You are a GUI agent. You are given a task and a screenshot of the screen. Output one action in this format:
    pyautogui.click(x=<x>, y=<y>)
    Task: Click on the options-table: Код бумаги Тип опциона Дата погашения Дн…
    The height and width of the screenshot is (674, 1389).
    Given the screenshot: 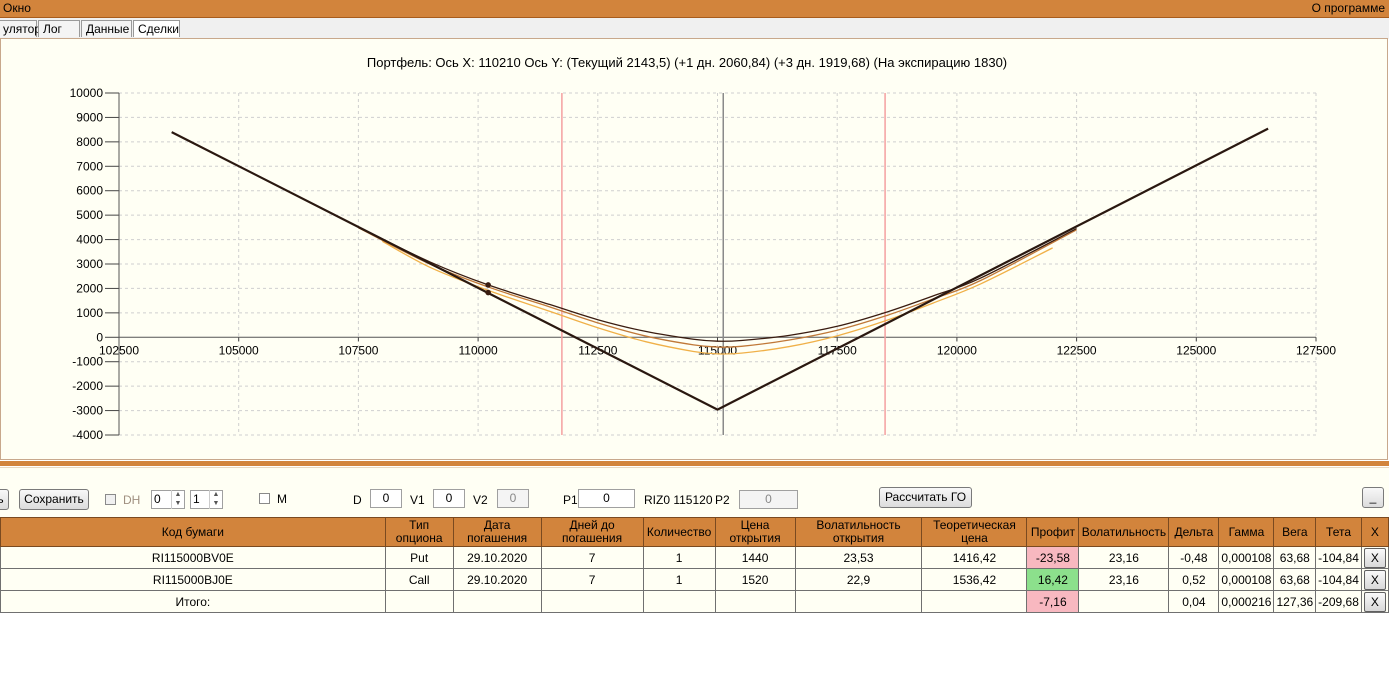 What is the action you would take?
    pyautogui.click(x=694, y=565)
    